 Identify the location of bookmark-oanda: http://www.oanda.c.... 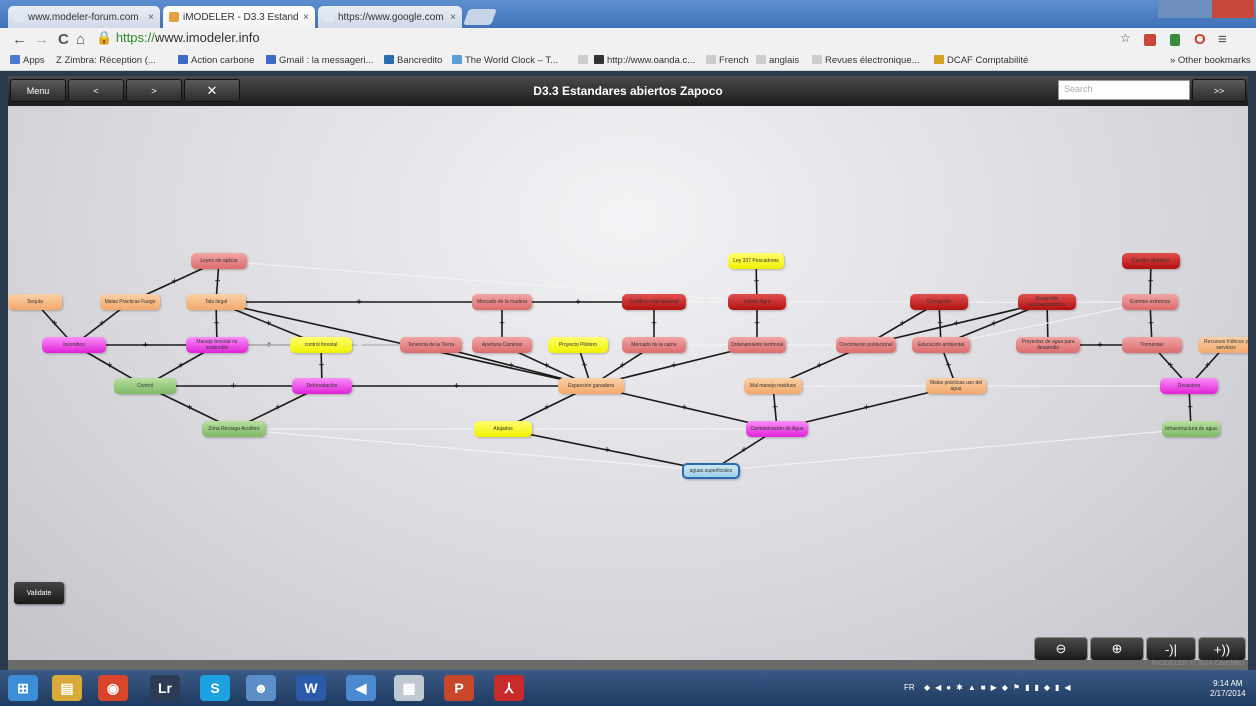
(644, 60).